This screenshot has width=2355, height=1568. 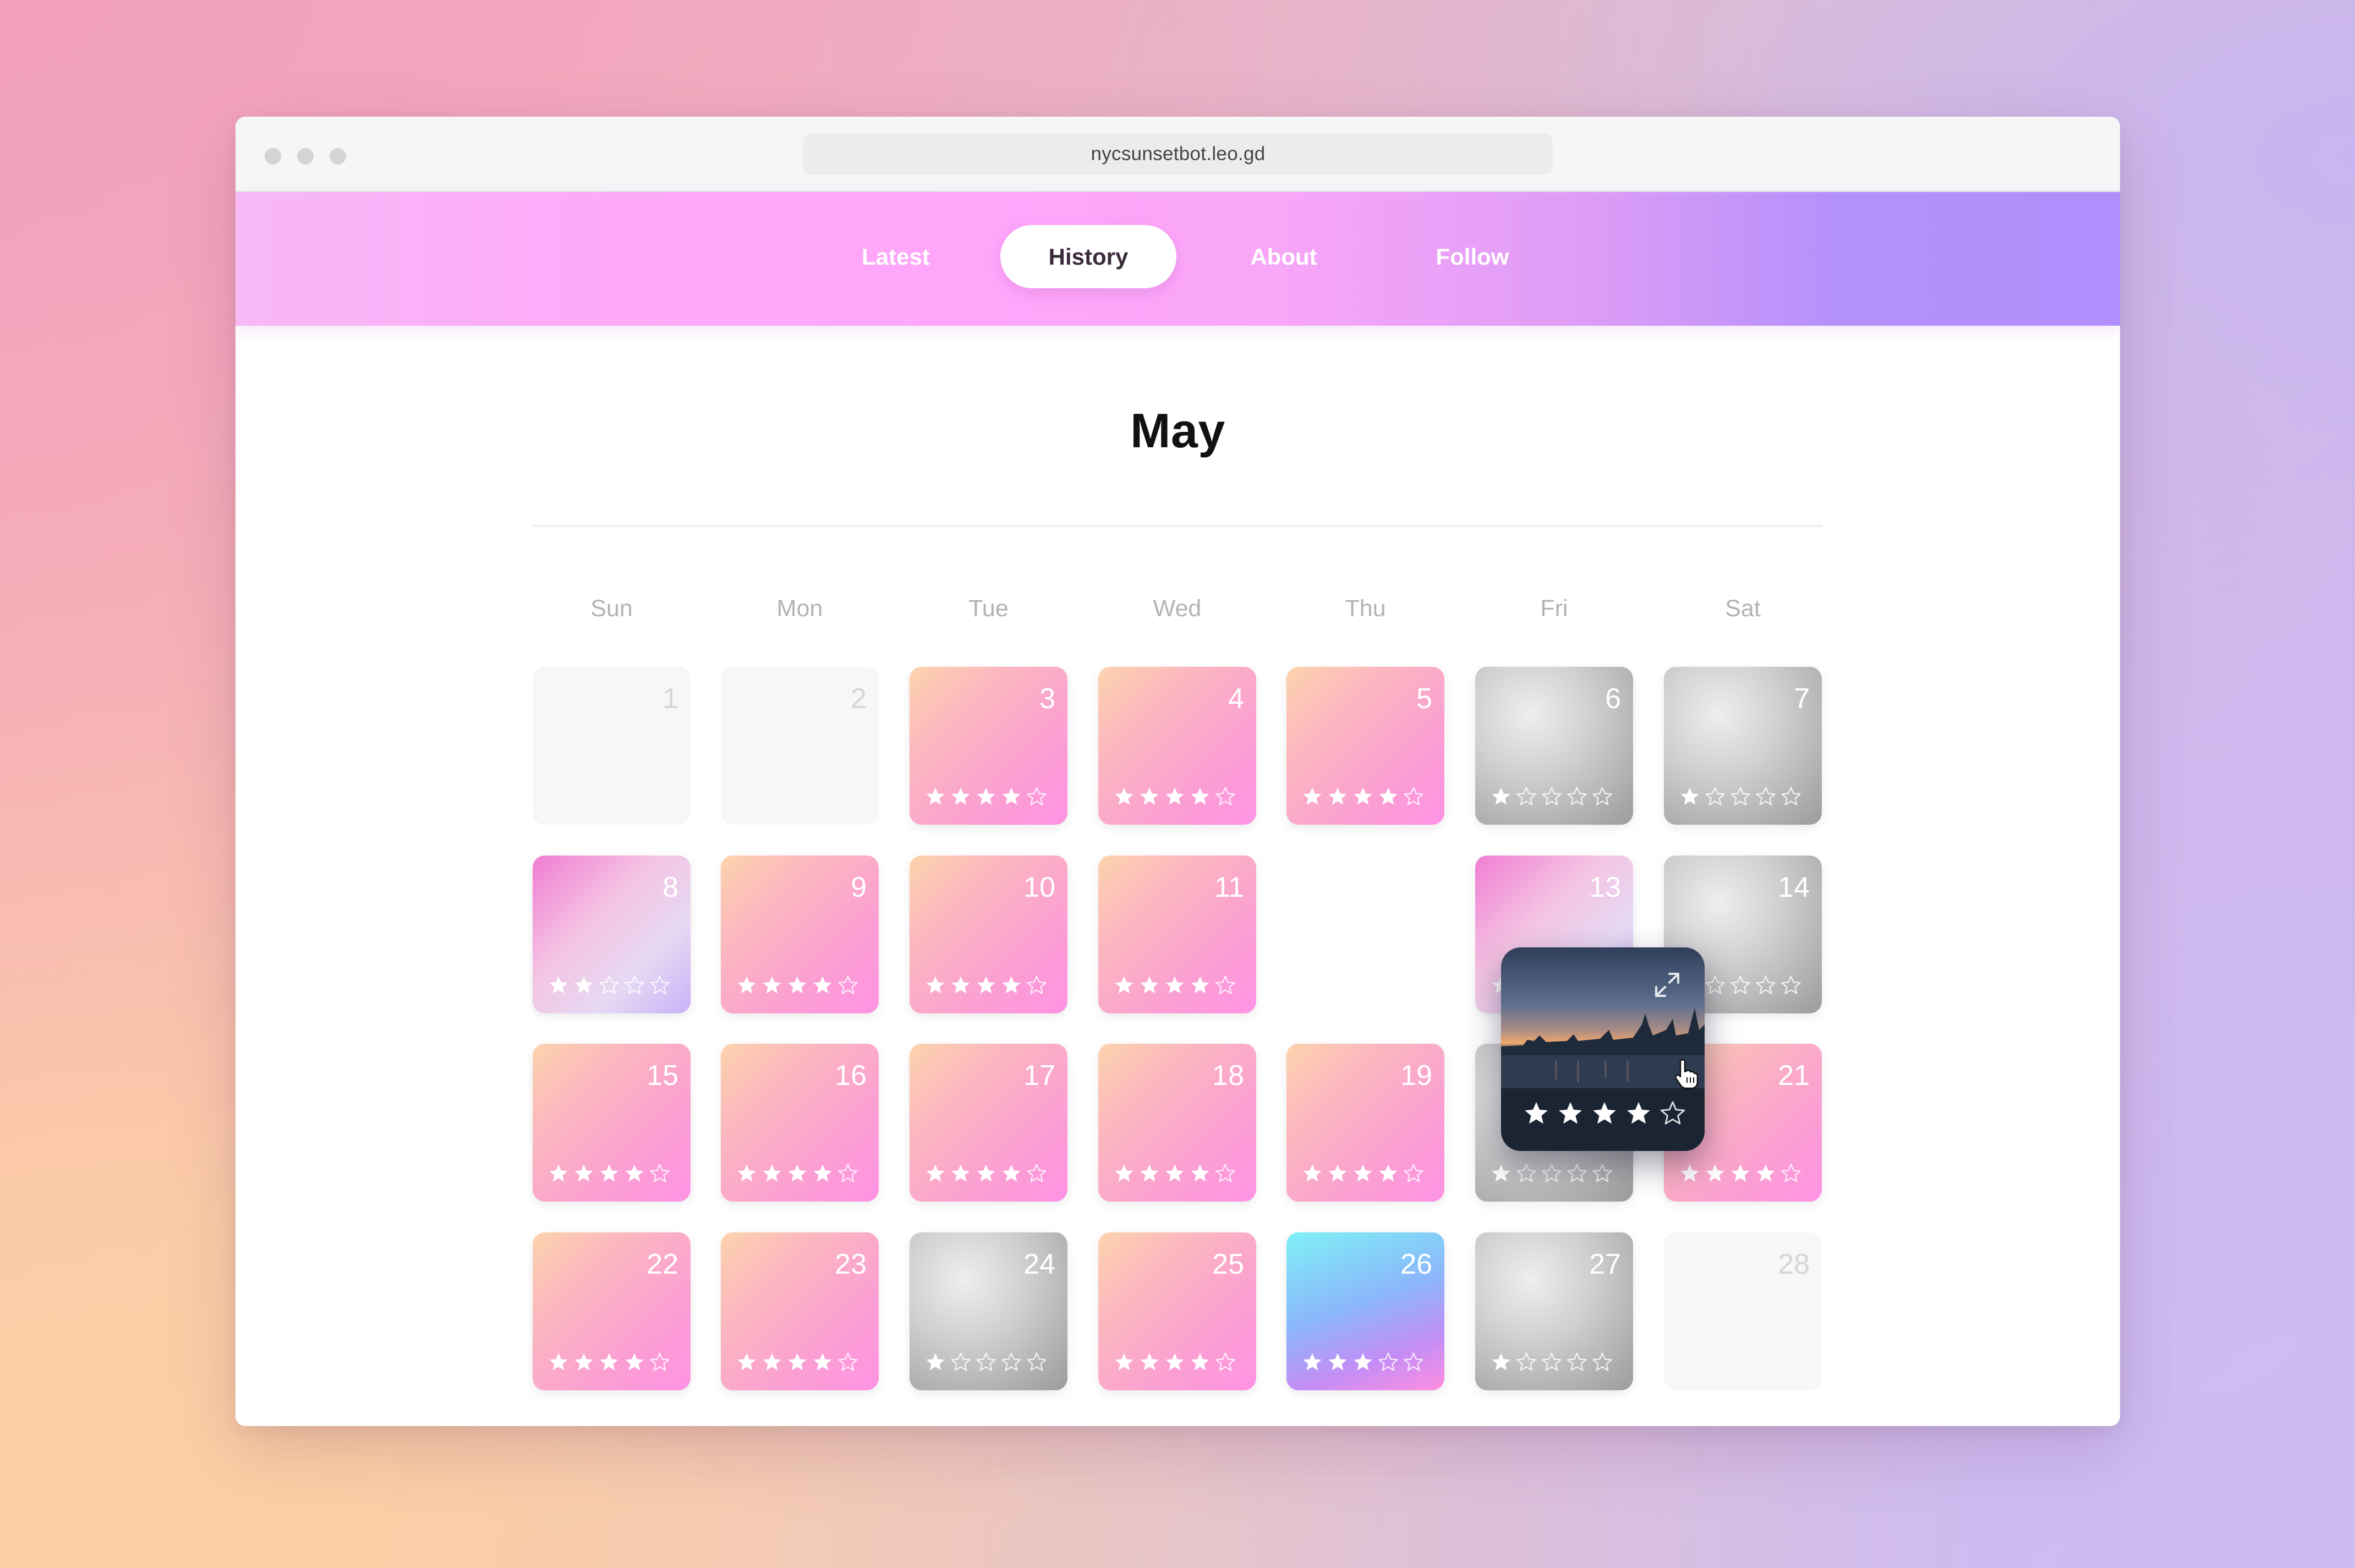 I want to click on calendar-day-3: 3, so click(x=988, y=746).